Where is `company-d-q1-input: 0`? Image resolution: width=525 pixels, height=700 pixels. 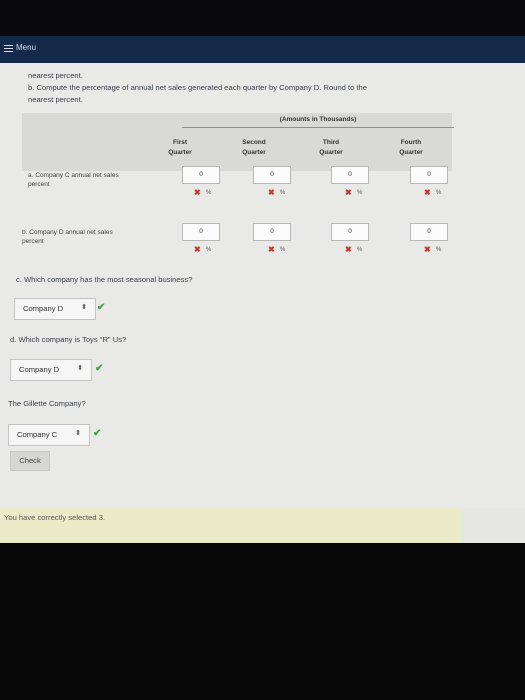
company-d-q1-input: 0 is located at coordinates (201, 232).